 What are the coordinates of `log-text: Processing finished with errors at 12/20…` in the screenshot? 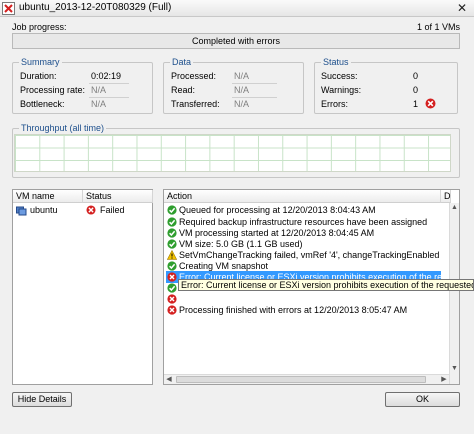 It's located at (293, 310).